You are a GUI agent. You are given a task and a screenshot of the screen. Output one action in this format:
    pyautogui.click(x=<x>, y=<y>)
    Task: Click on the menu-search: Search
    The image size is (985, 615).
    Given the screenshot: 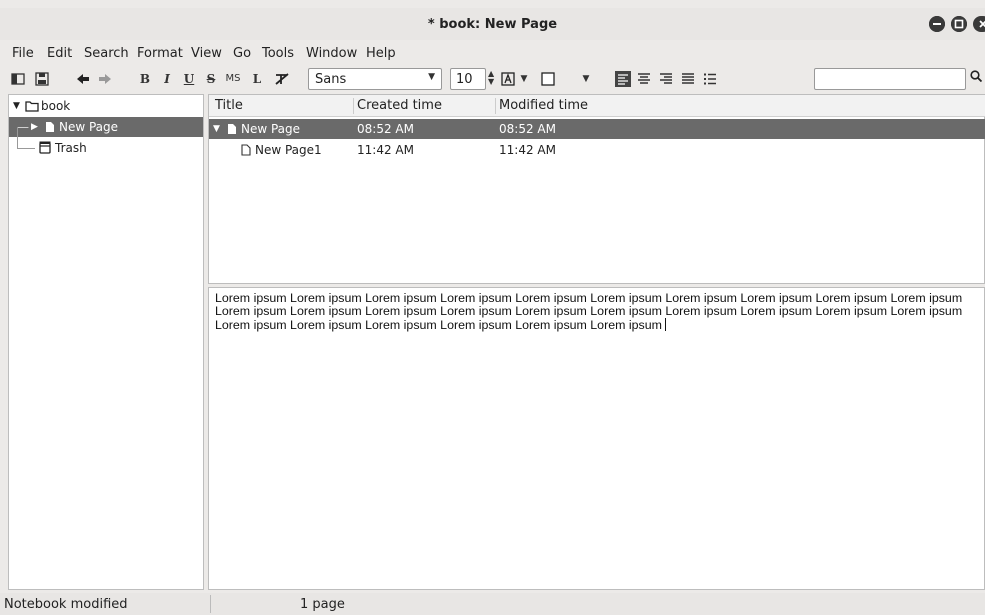 What is the action you would take?
    pyautogui.click(x=106, y=53)
    